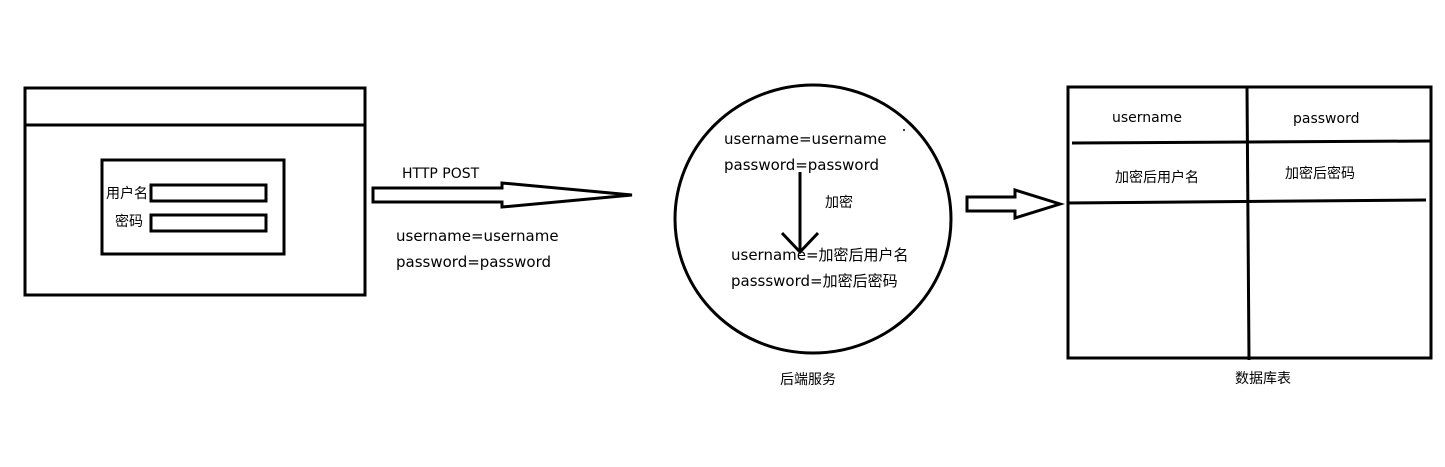  What do you see at coordinates (808, 380) in the screenshot?
I see `backend-caption: 后端服务` at bounding box center [808, 380].